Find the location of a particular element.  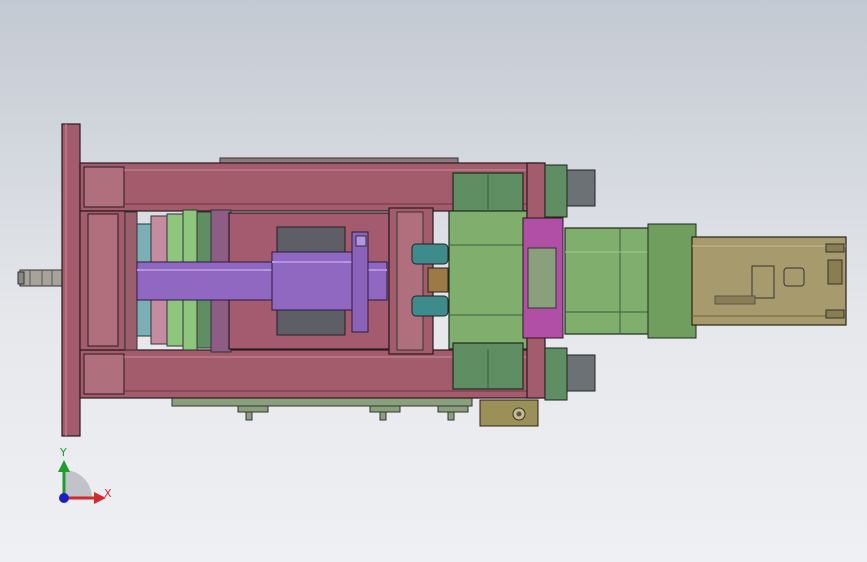

y-axis-label: Y is located at coordinates (63, 452).